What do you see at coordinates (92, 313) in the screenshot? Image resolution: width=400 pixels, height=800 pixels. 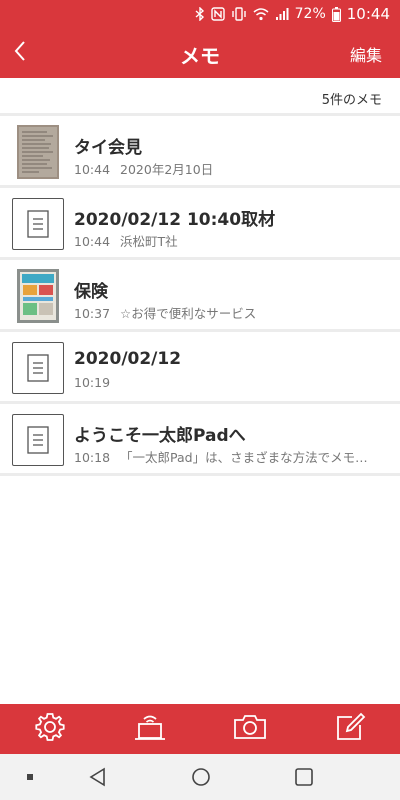 I see `memo-time: 10:37` at bounding box center [92, 313].